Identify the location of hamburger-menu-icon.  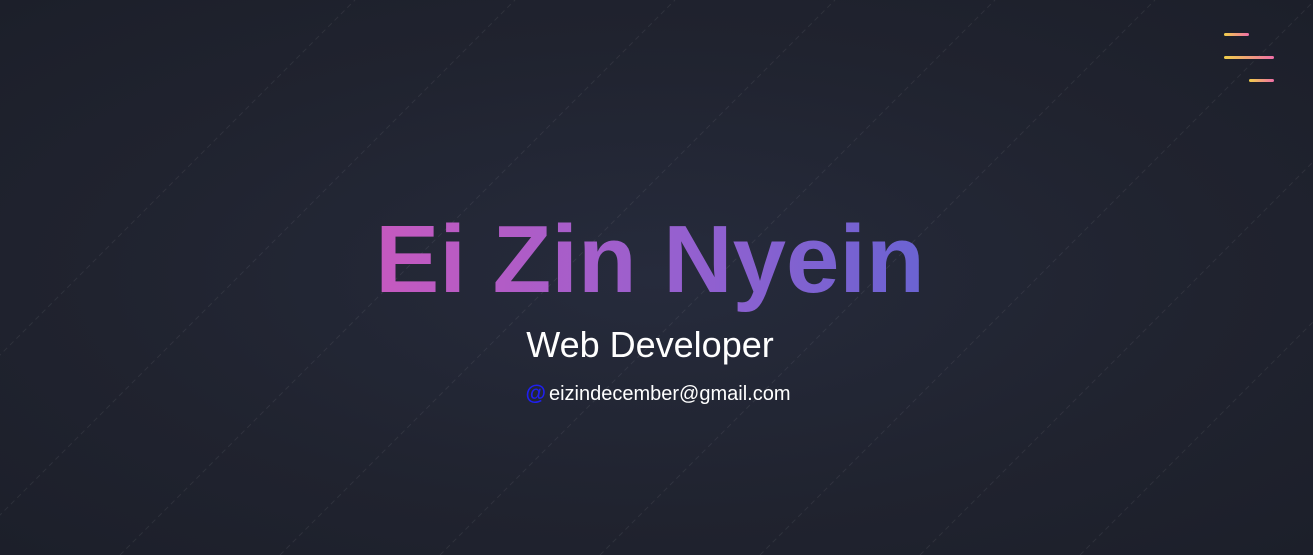
(1236, 34).